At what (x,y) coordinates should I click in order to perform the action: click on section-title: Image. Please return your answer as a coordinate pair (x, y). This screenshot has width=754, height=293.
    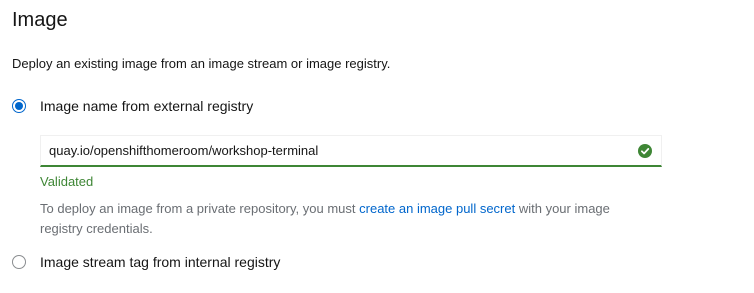
    Looking at the image, I should click on (40, 20).